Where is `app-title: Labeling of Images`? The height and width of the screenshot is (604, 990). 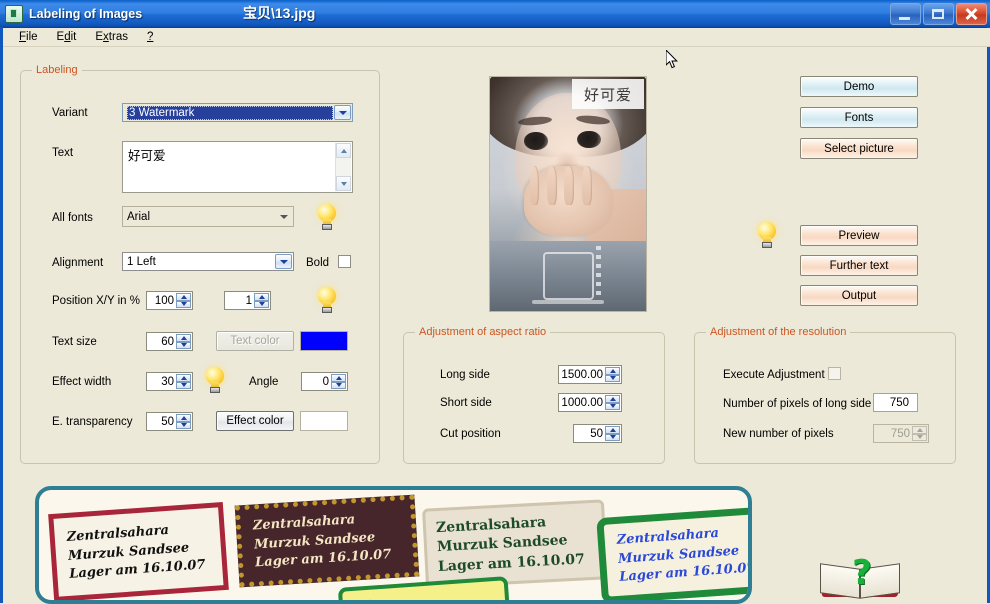
app-title: Labeling of Images is located at coordinates (85, 14).